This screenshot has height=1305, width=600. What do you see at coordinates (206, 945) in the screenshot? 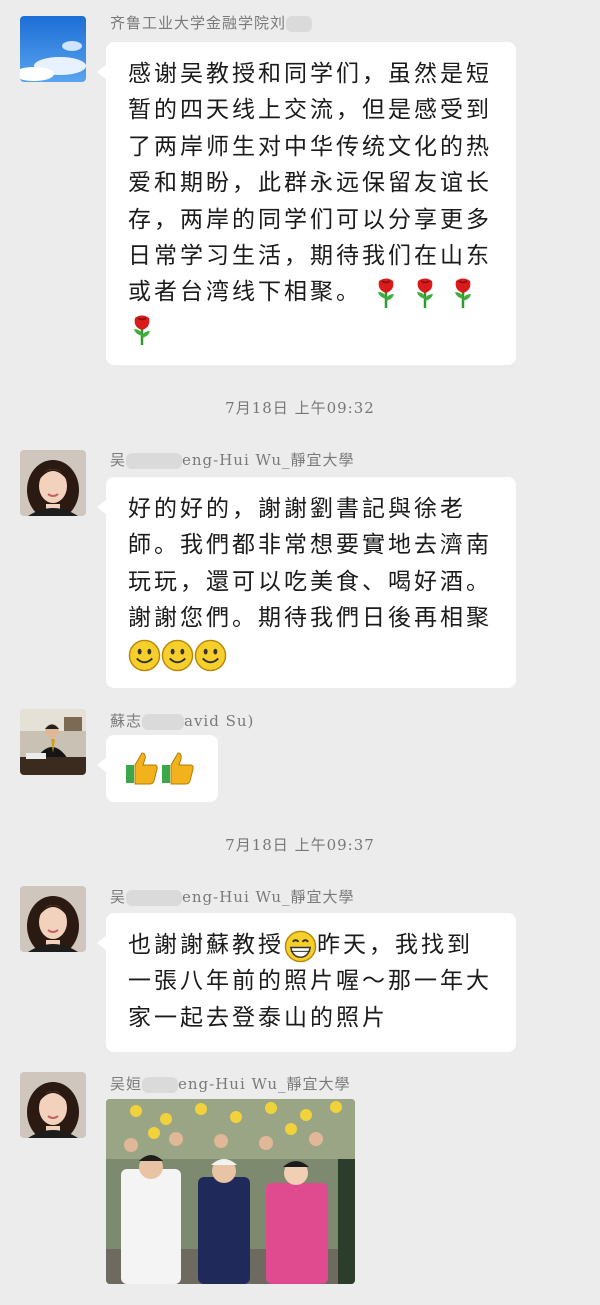
I see `message-text-part-1: 也謝謝蘇教授` at bounding box center [206, 945].